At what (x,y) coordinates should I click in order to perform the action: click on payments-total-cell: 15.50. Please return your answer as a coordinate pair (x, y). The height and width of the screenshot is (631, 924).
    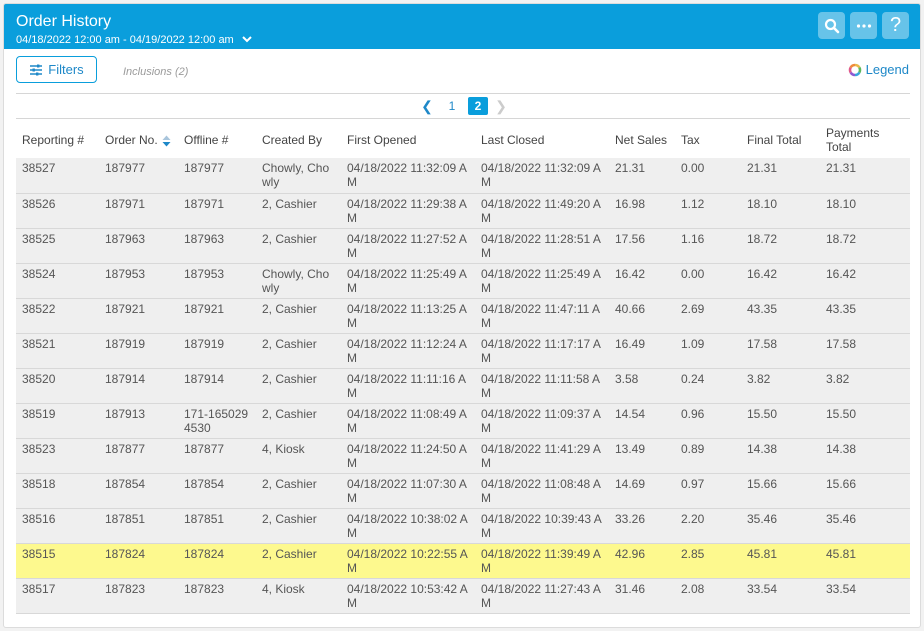
    Looking at the image, I should click on (865, 421).